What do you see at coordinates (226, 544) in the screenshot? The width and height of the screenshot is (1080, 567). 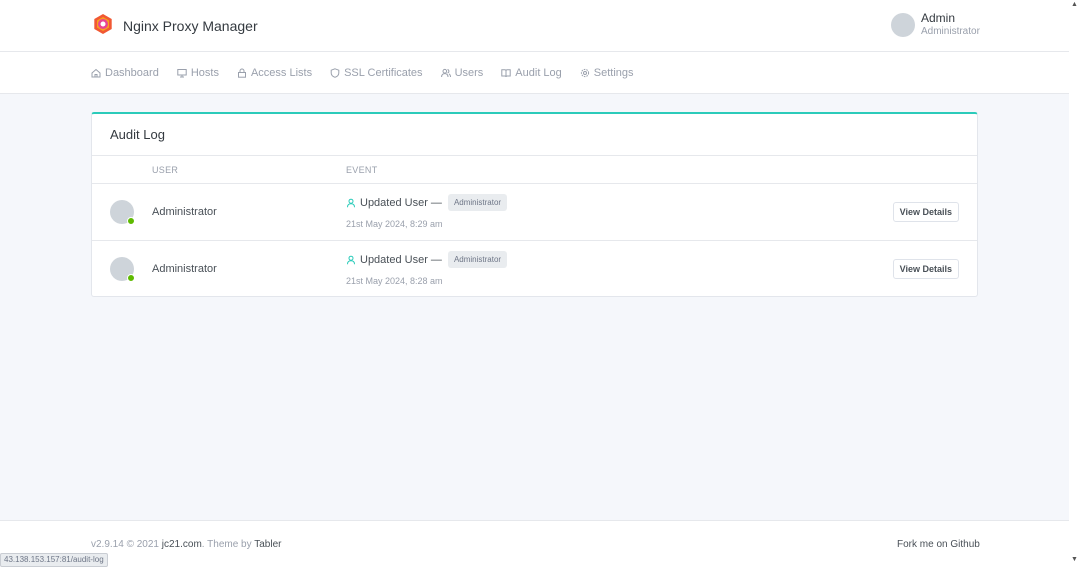 I see `theme-prefix: . Theme by` at bounding box center [226, 544].